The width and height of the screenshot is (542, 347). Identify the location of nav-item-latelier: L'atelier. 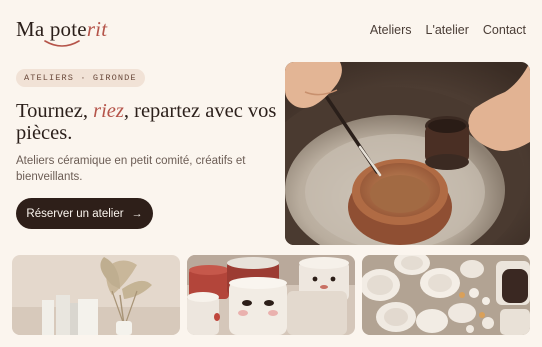
(447, 30).